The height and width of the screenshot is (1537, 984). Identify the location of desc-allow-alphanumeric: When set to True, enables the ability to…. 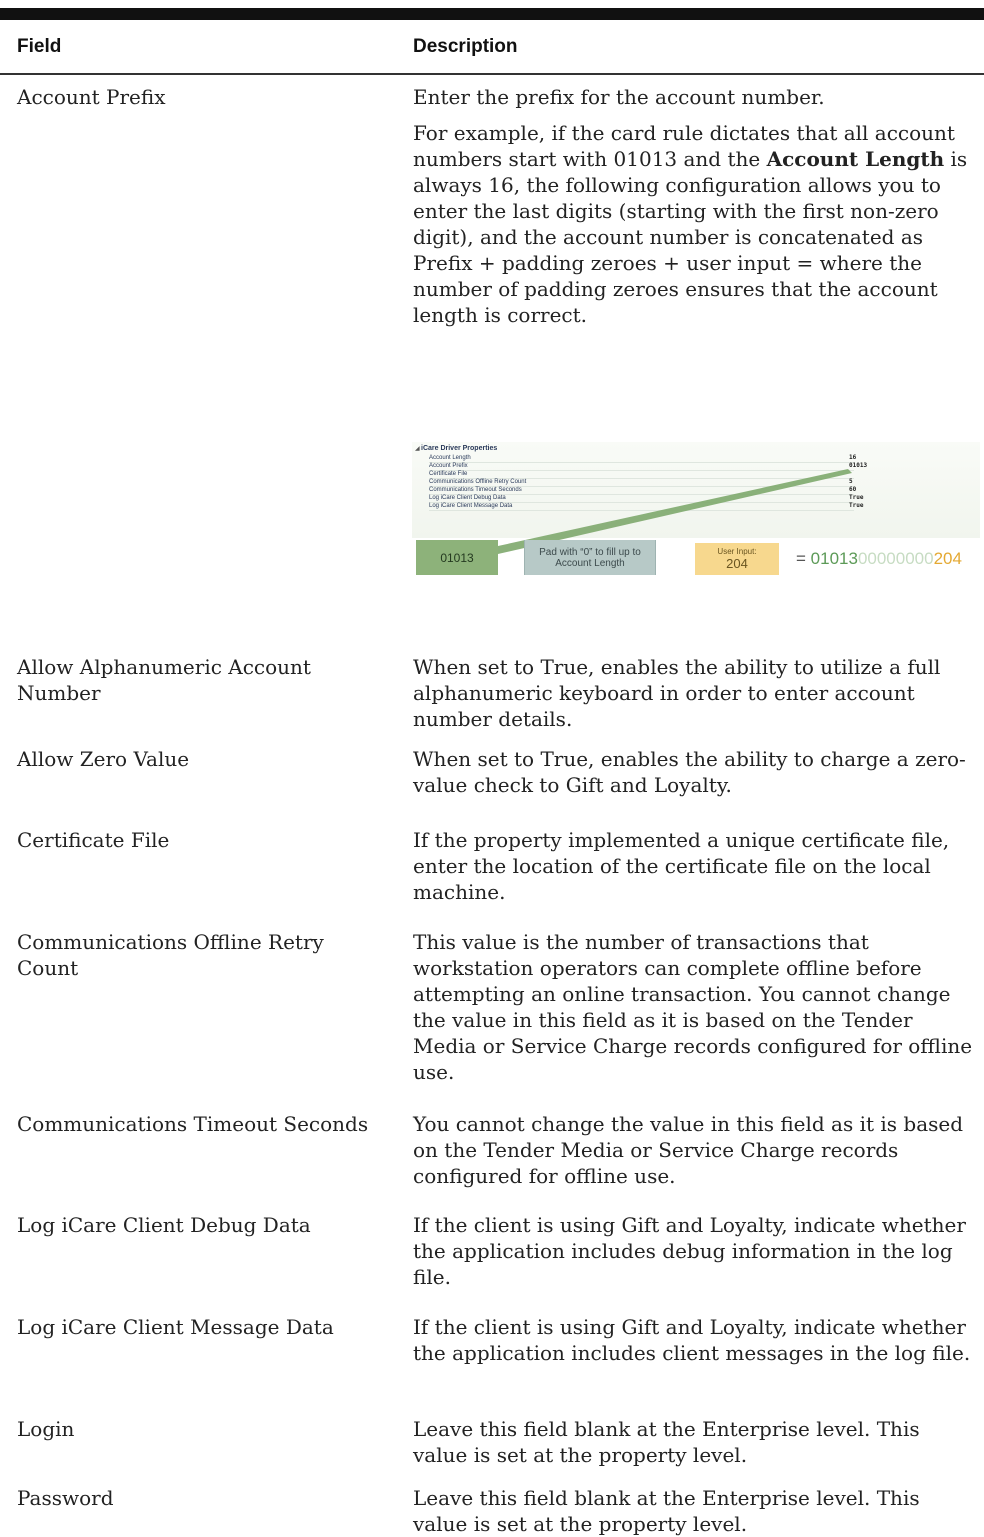
(677, 693).